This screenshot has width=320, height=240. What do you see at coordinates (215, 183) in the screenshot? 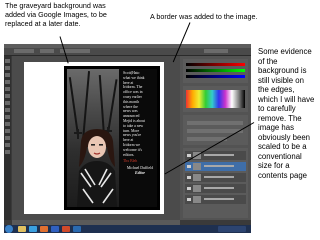
I see `layers-panel` at bounding box center [215, 183].